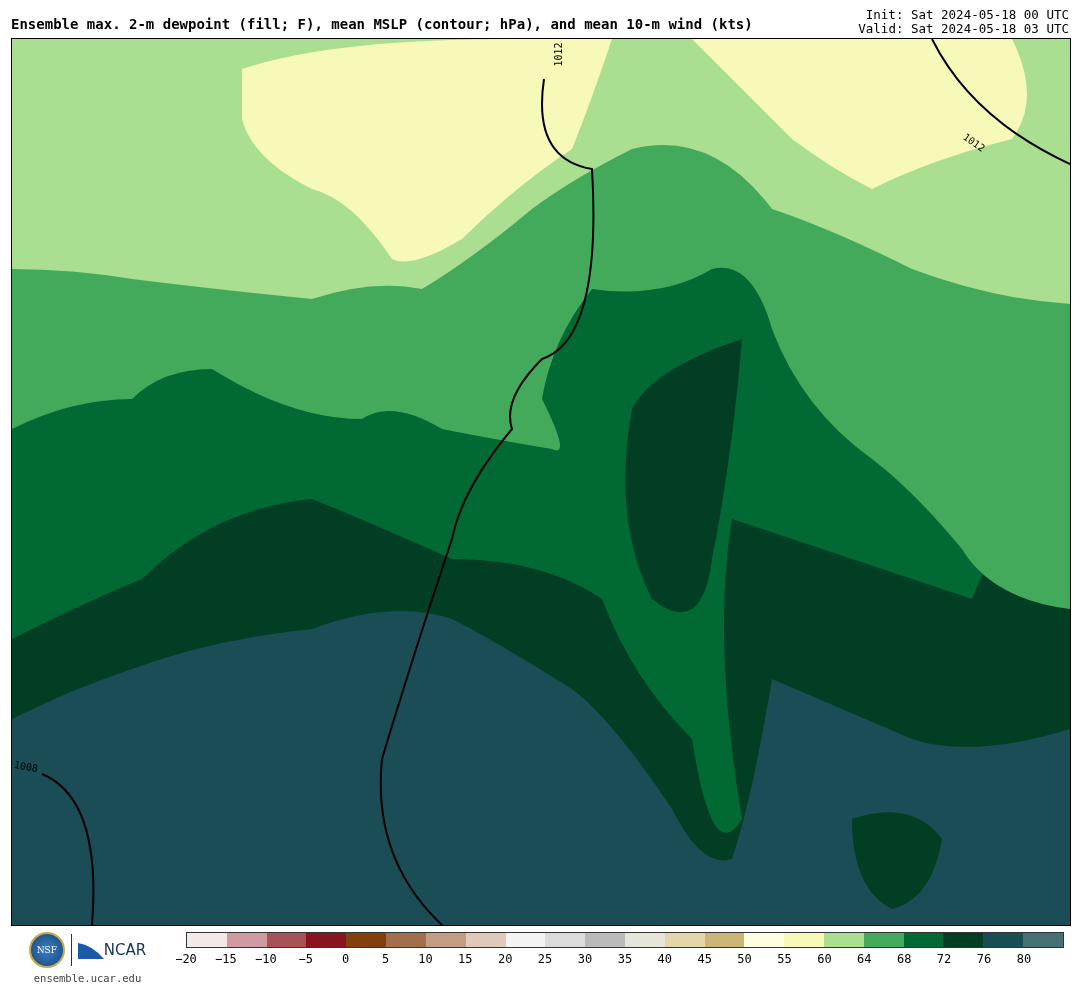 This screenshot has width=1080, height=988. Describe the element at coordinates (744, 959) in the screenshot. I see `colorbar-tick-label: 50` at that location.